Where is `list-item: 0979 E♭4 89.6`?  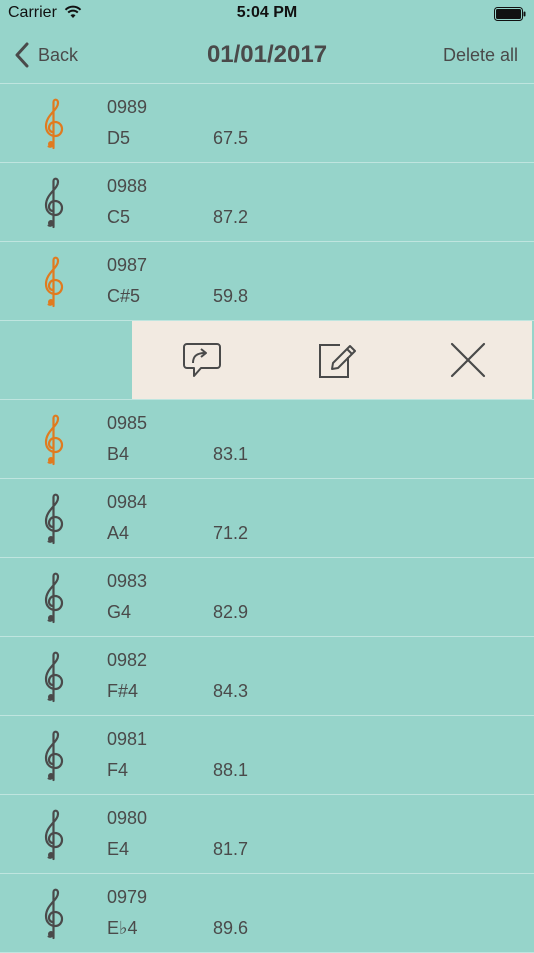 list-item: 0979 E♭4 89.6 is located at coordinates (267, 913).